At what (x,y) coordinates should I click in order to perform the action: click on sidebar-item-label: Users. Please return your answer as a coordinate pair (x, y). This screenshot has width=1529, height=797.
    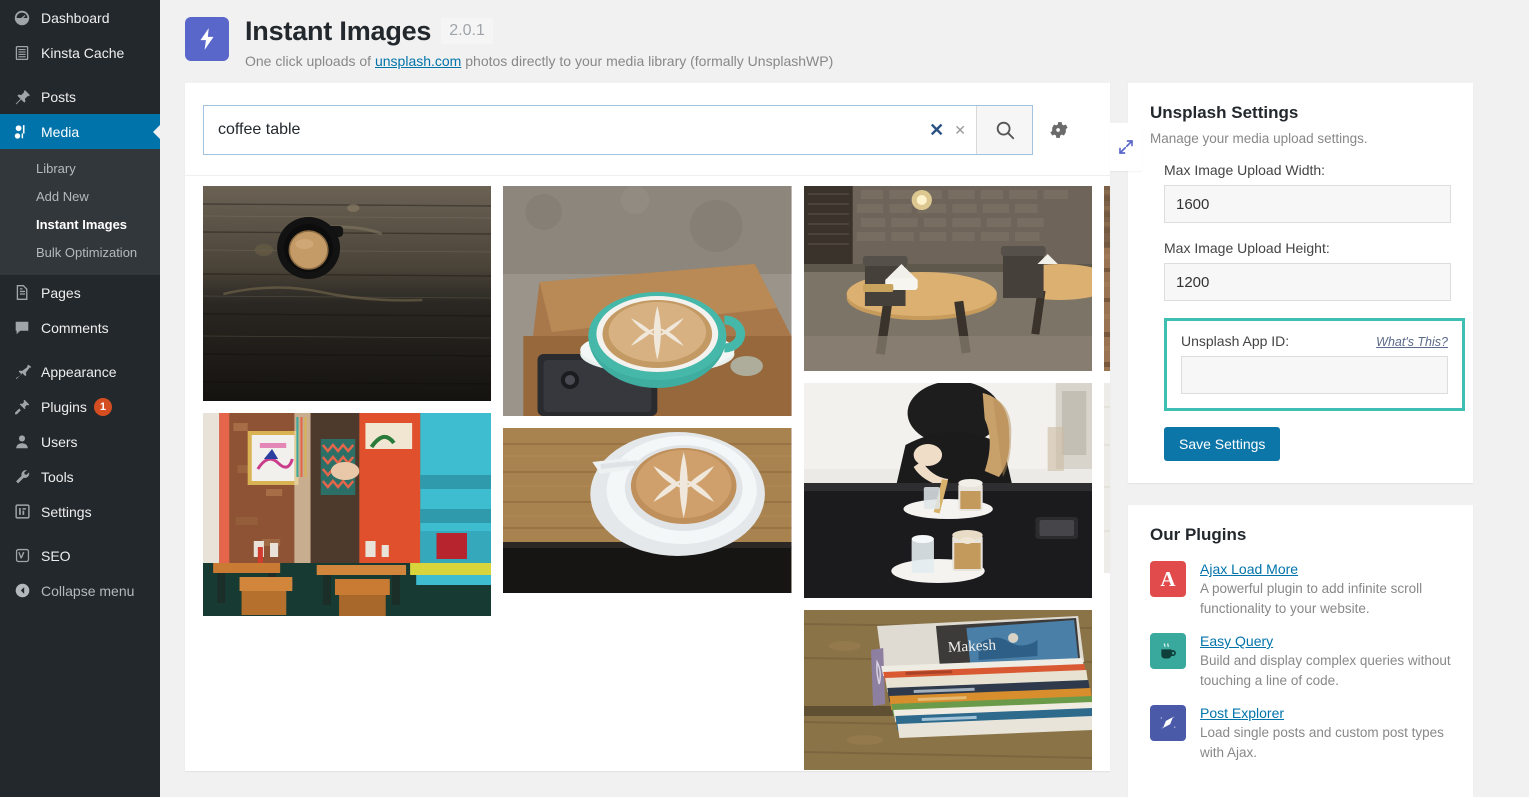
    Looking at the image, I should click on (59, 441).